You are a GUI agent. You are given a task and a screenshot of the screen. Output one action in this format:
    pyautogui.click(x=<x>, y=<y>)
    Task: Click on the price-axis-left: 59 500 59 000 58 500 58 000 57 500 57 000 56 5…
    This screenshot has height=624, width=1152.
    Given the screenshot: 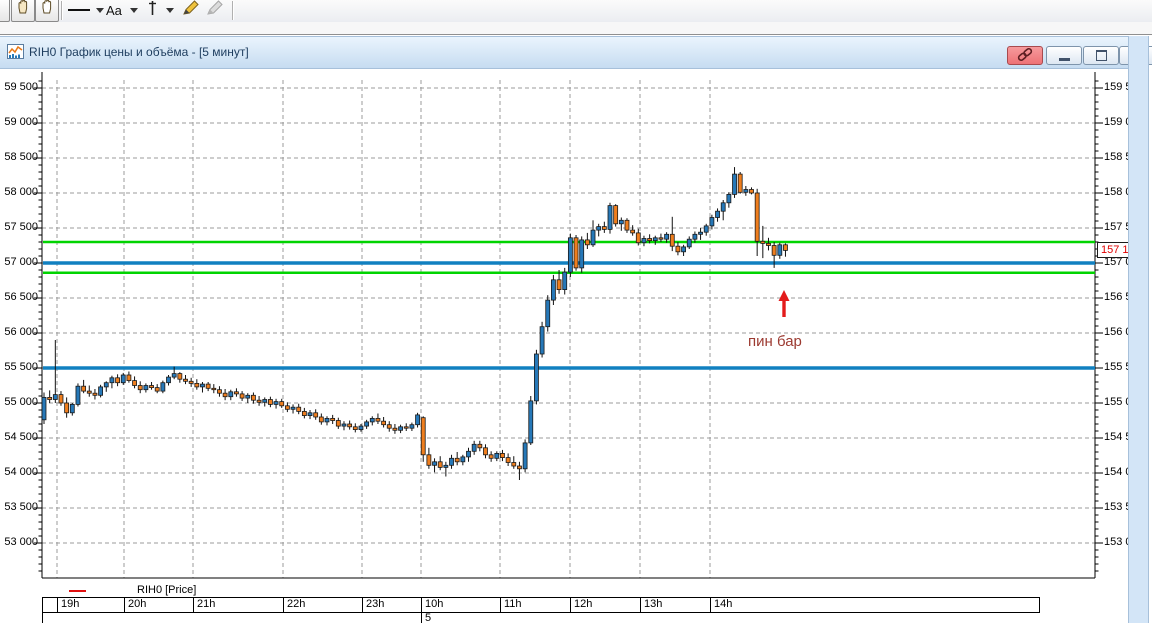 What is the action you would take?
    pyautogui.click(x=19, y=311)
    